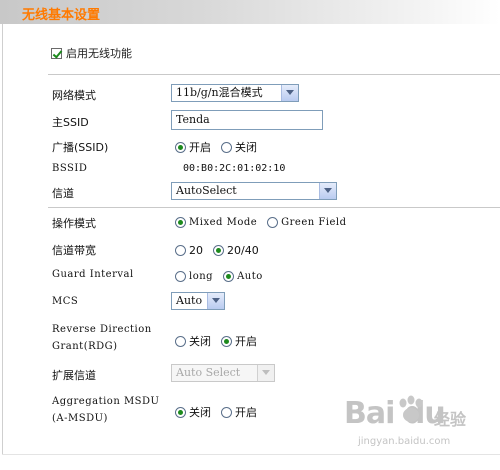 The width and height of the screenshot is (500, 470). I want to click on mcs-select: Auto, so click(198, 301).